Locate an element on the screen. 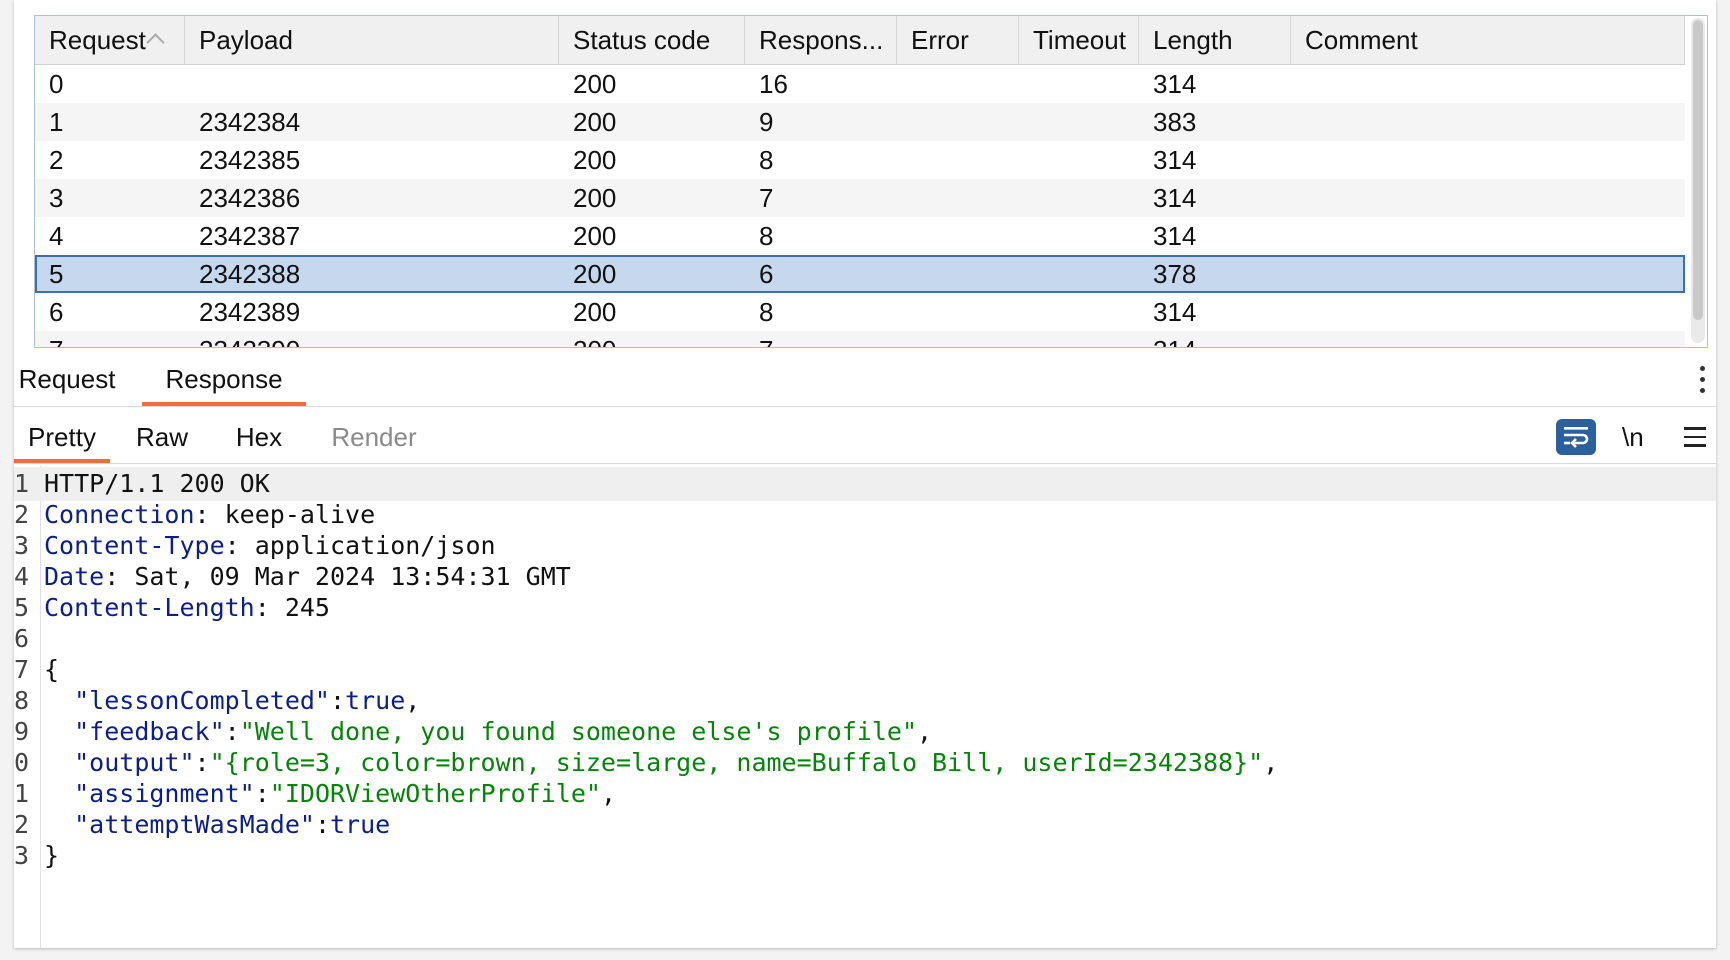 This screenshot has width=1730, height=960. line-number: 6 is located at coordinates (22, 638).